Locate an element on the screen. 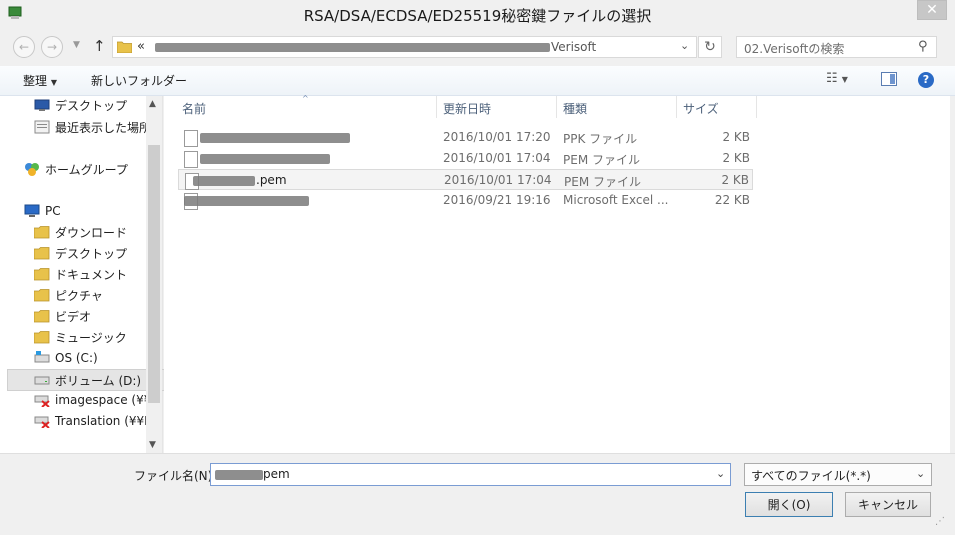 Image resolution: width=955 pixels, height=535 pixels. close-button: ✕ is located at coordinates (932, 10).